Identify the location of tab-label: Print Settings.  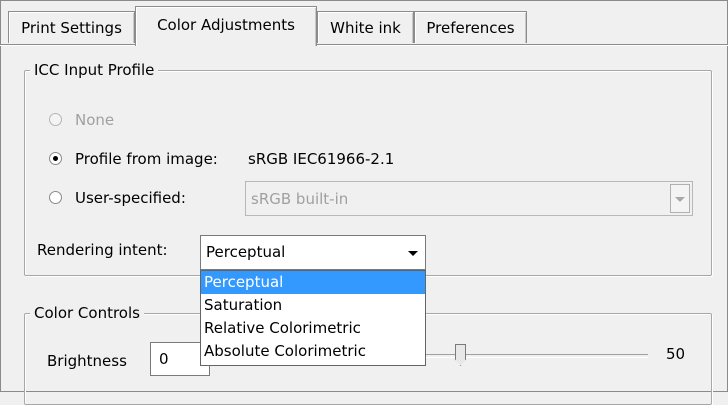
(71, 28).